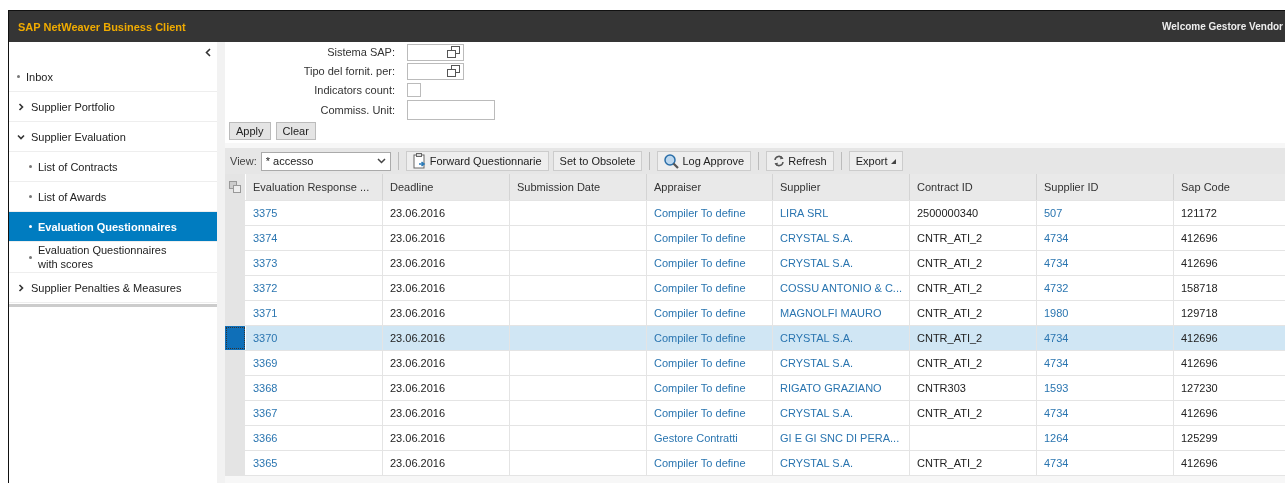  Describe the element at coordinates (208, 52) in the screenshot. I see `collapse-icon` at that location.